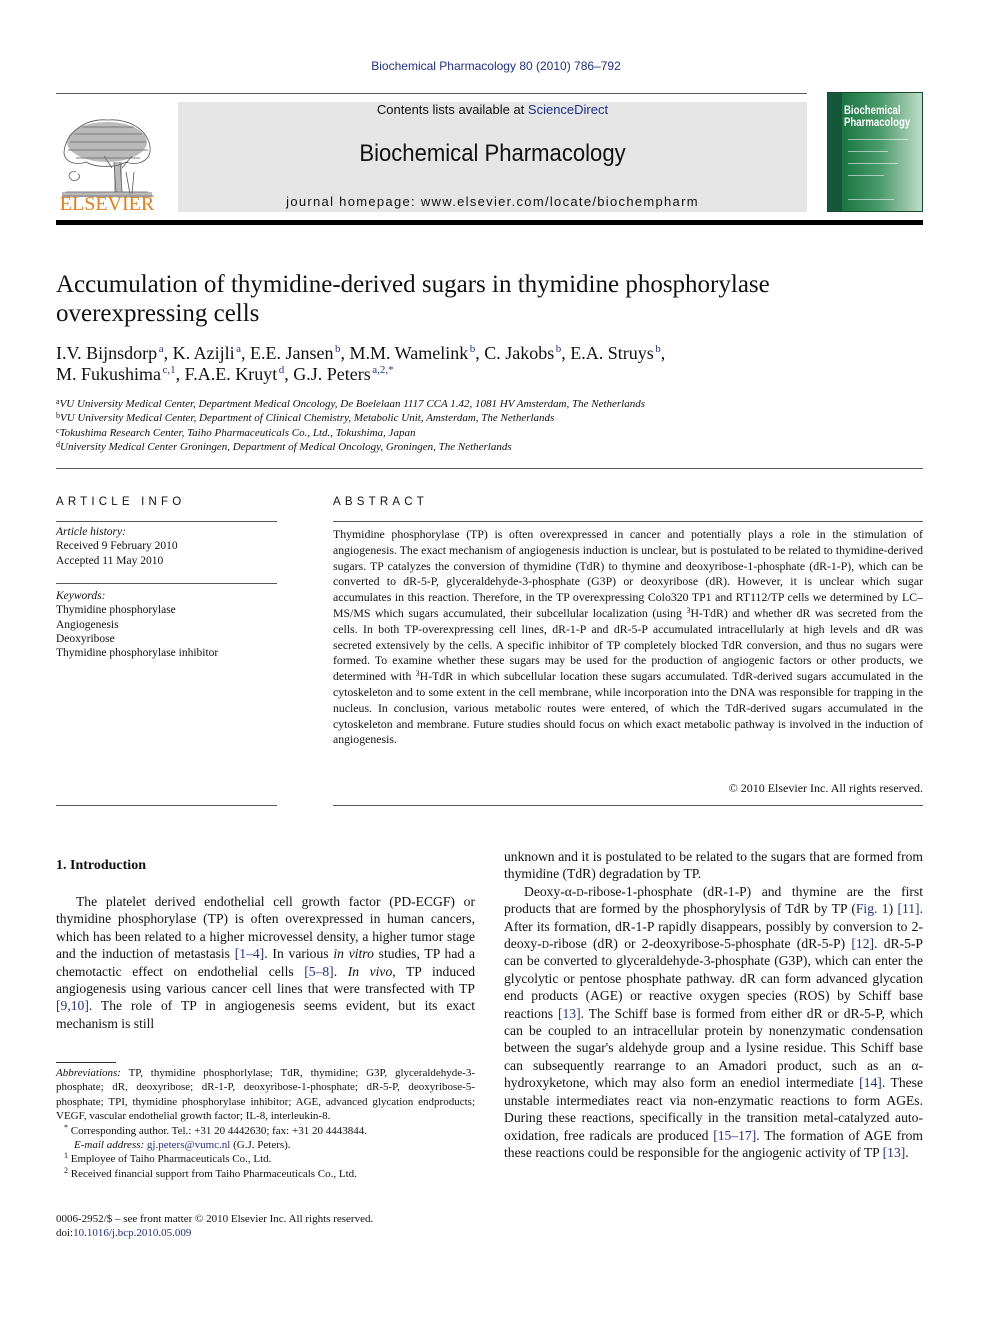  Describe the element at coordinates (188, 1145) in the screenshot. I see `email-link: gj.peters@vumc.nl` at that location.